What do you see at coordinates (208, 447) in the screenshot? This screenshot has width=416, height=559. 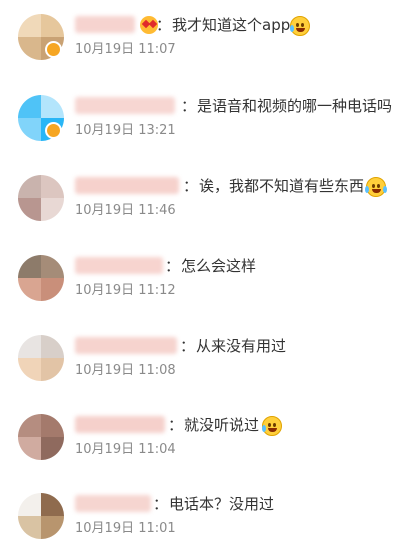 I see `comment-item: ： 就没听说过 10月19日 11:04` at bounding box center [208, 447].